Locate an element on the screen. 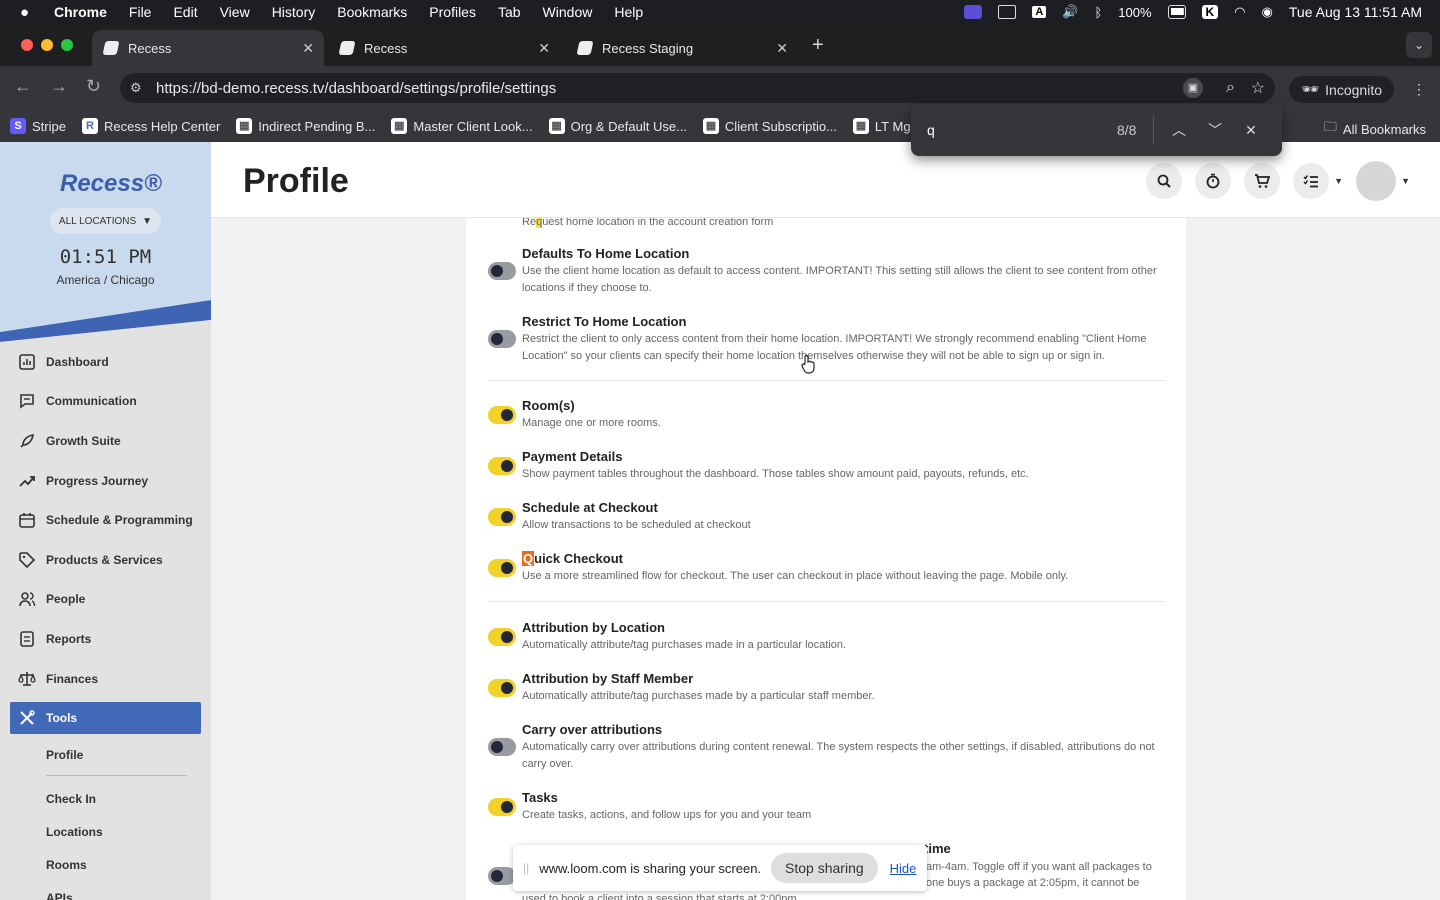 The height and width of the screenshot is (900, 1440). find-input: q is located at coordinates (1017, 130).